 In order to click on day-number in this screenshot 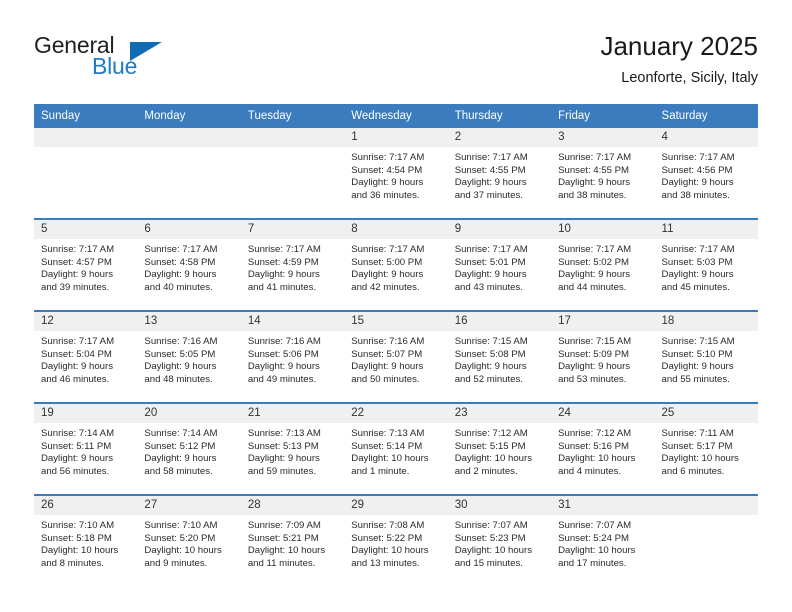, I will do `click(292, 137)`.